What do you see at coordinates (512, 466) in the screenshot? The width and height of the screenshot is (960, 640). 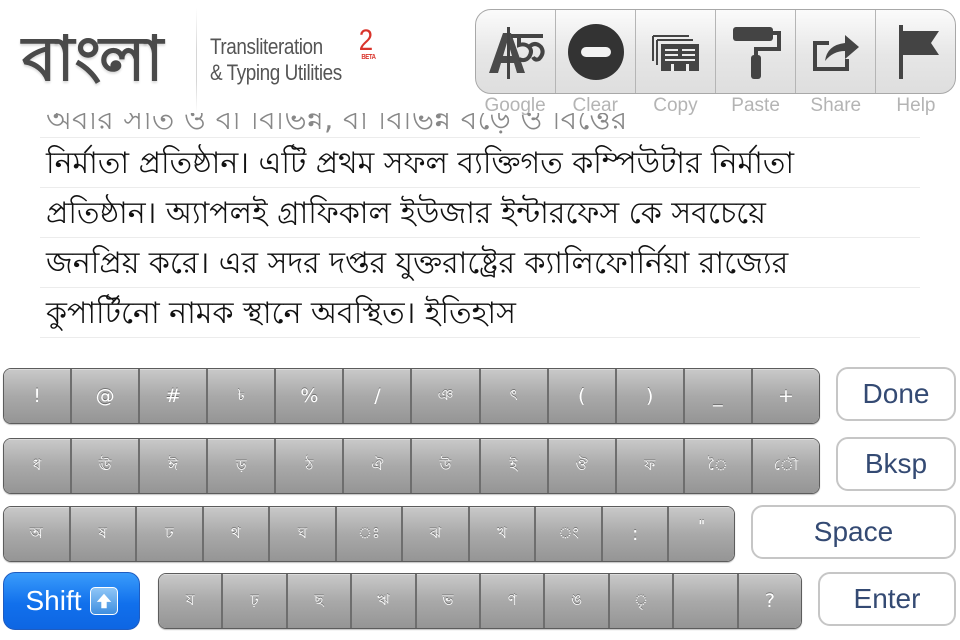 I see `key: ই` at bounding box center [512, 466].